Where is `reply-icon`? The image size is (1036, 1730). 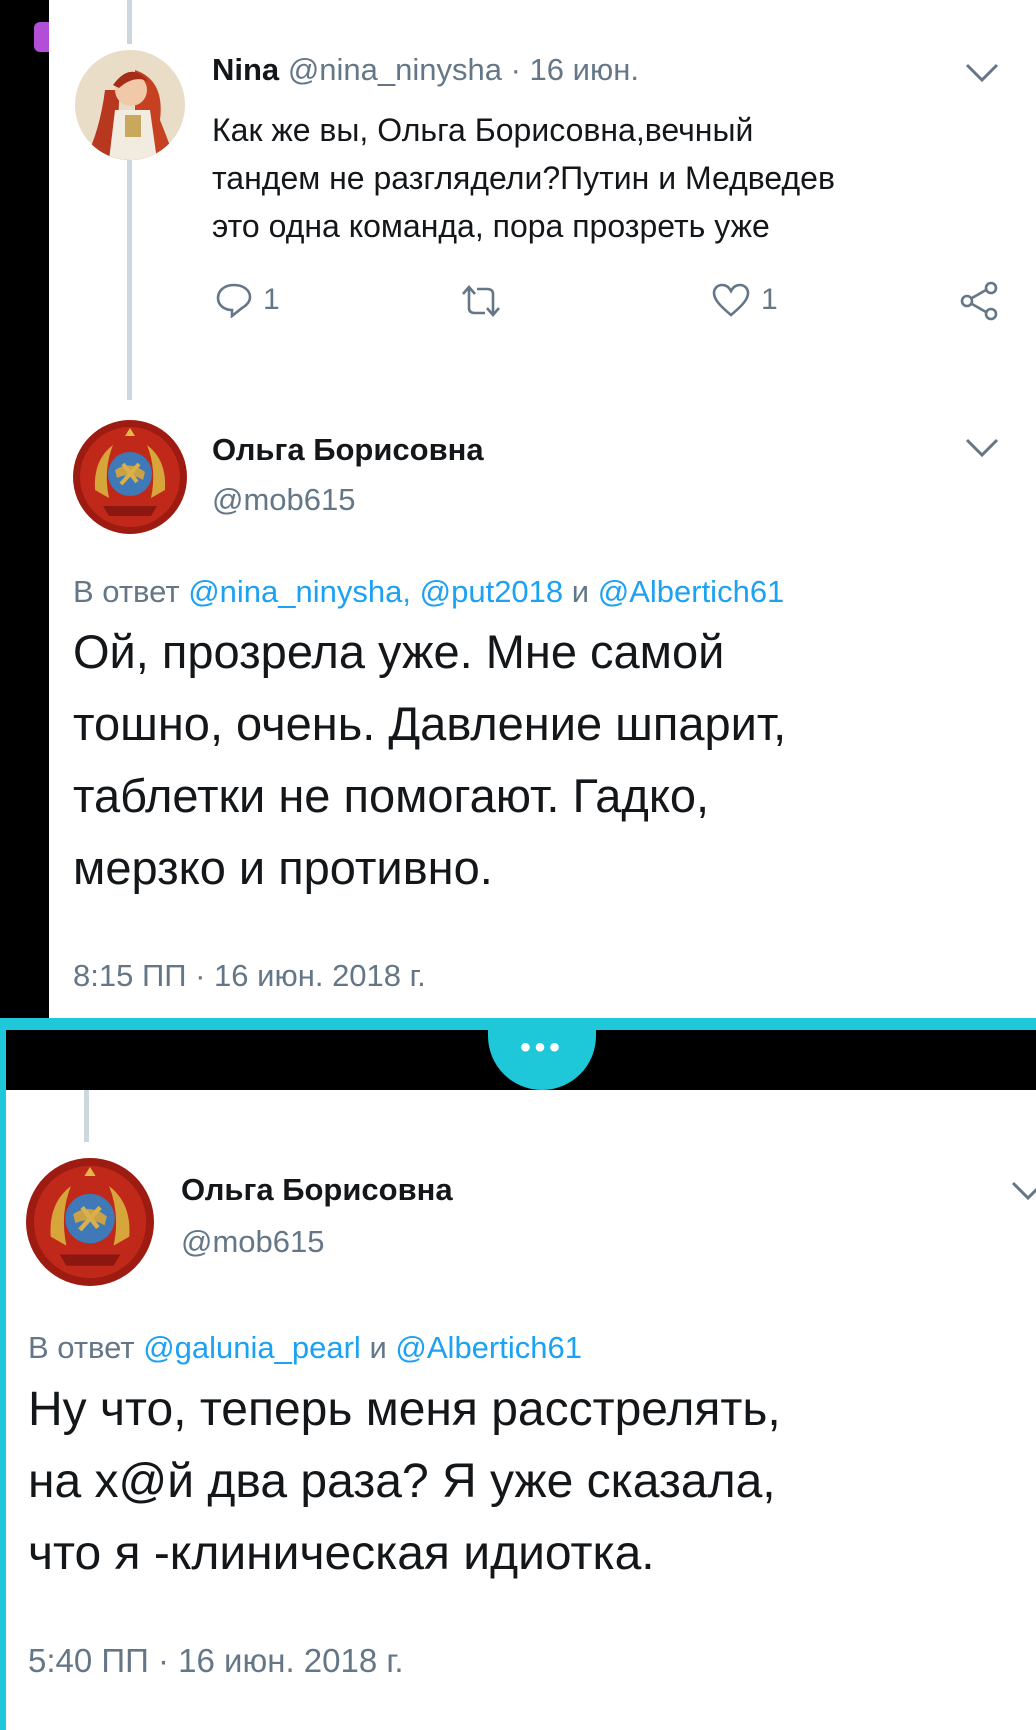
reply-icon is located at coordinates (234, 300).